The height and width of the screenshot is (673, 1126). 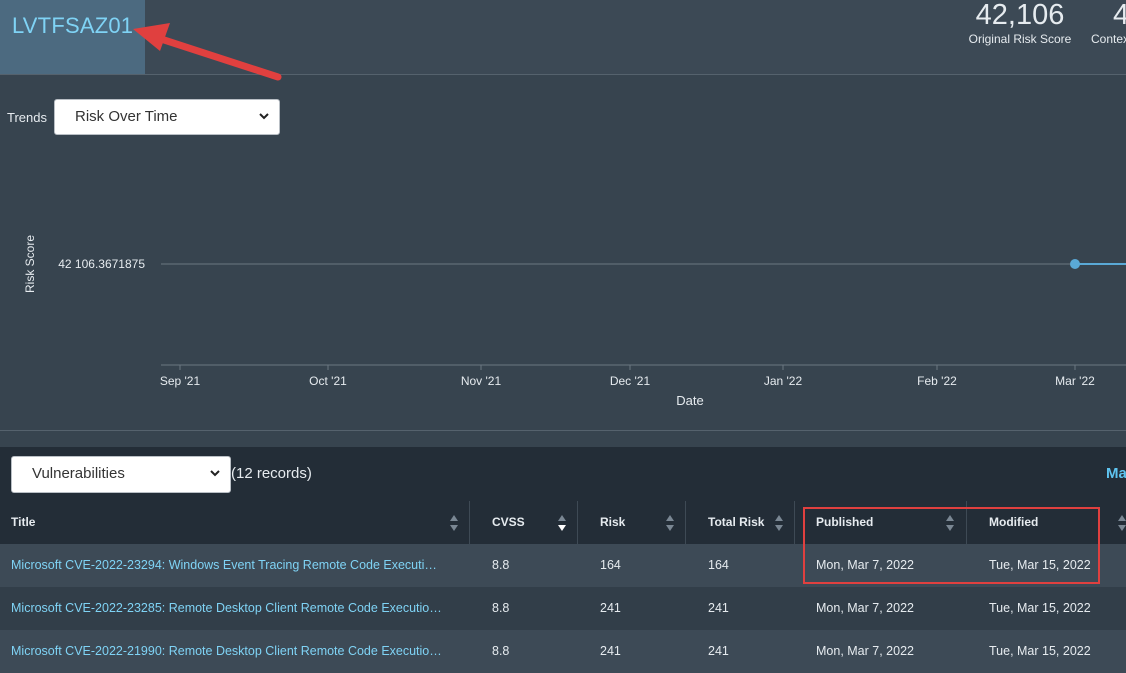 I want to click on context-risk-score-label: Contex, so click(x=1108, y=39).